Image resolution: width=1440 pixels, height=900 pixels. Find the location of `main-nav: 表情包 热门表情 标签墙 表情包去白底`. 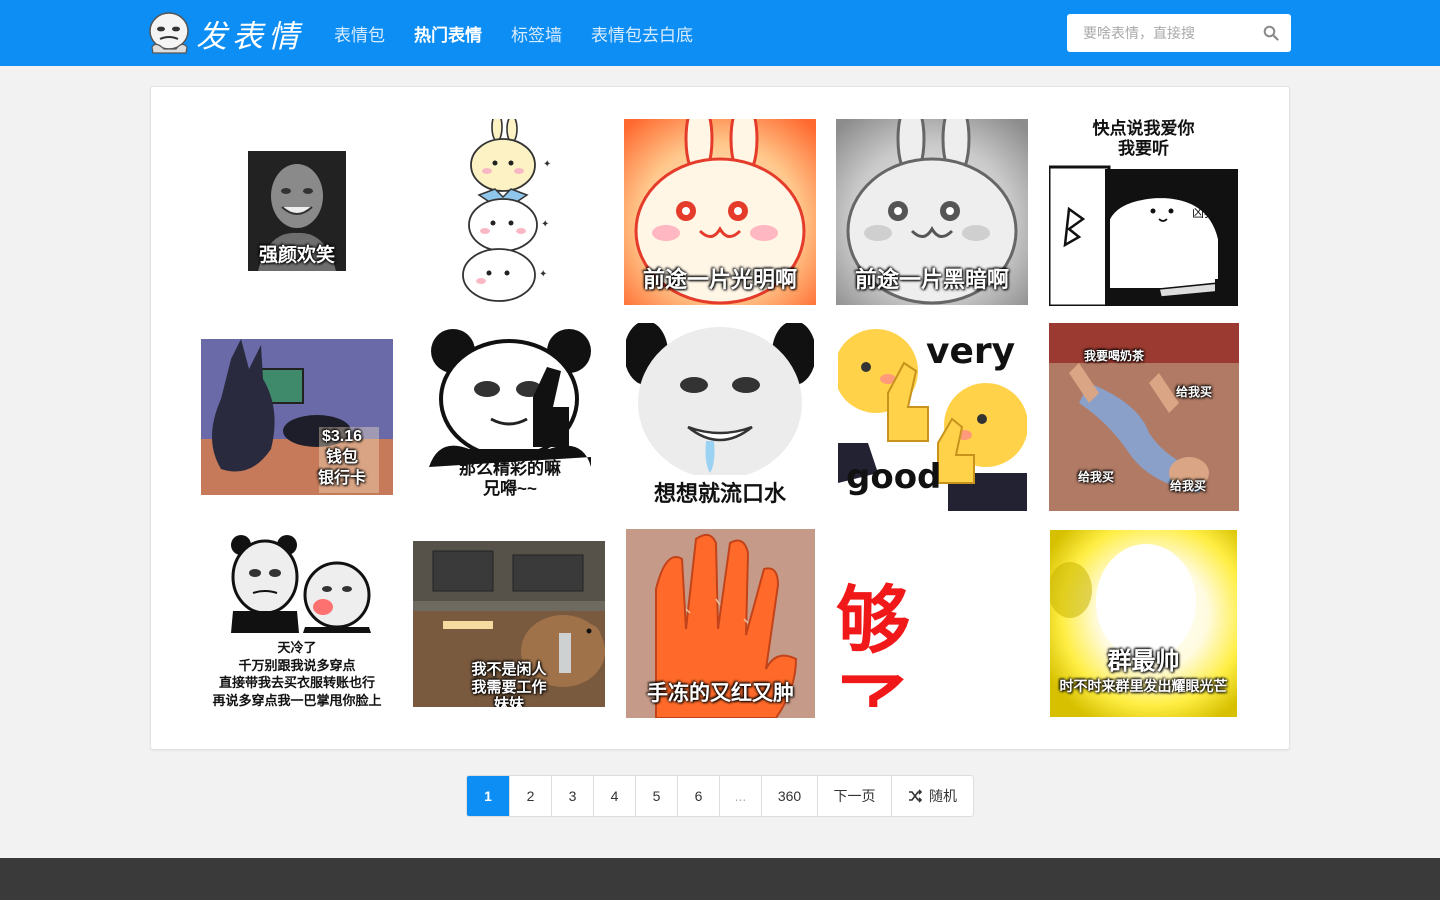

main-nav: 表情包 热门表情 标签墙 表情包去白底 is located at coordinates (528, 33).